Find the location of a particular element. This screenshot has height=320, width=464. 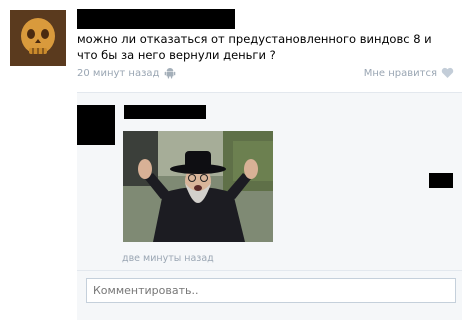

comment-input is located at coordinates (271, 290).